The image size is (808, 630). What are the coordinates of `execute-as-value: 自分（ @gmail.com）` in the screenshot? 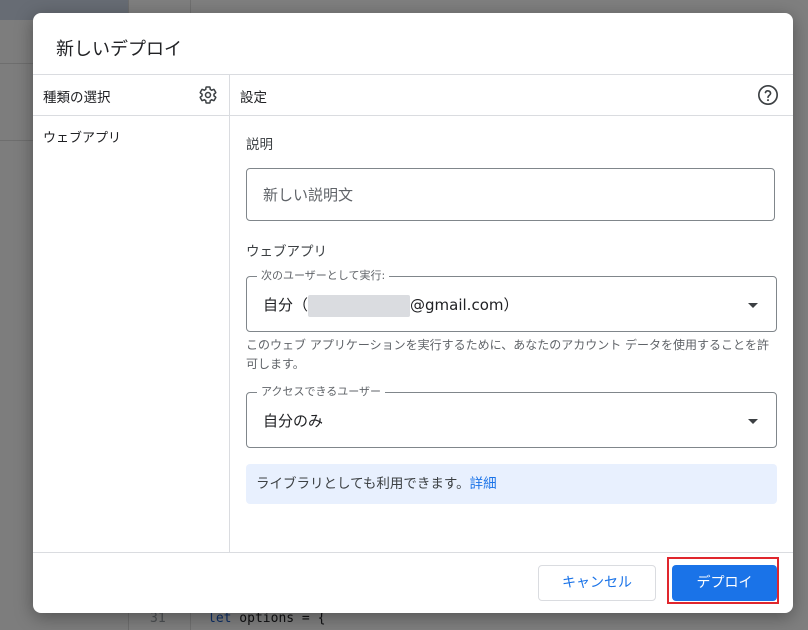 It's located at (390, 305).